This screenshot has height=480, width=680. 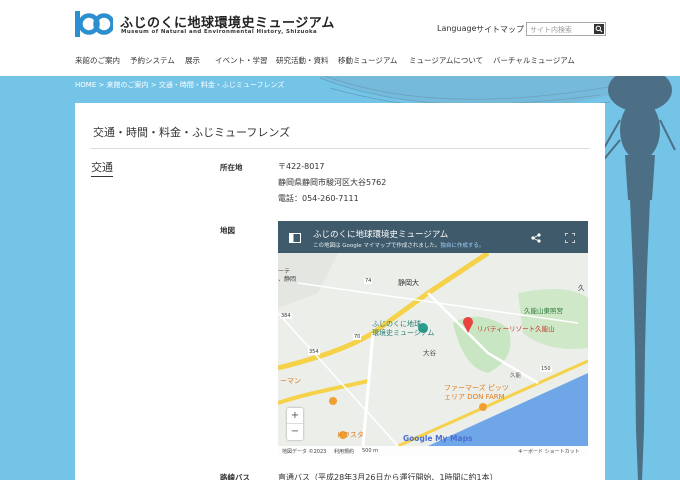 What do you see at coordinates (102, 60) in the screenshot?
I see `nav-item-visit: 来館のご案内` at bounding box center [102, 60].